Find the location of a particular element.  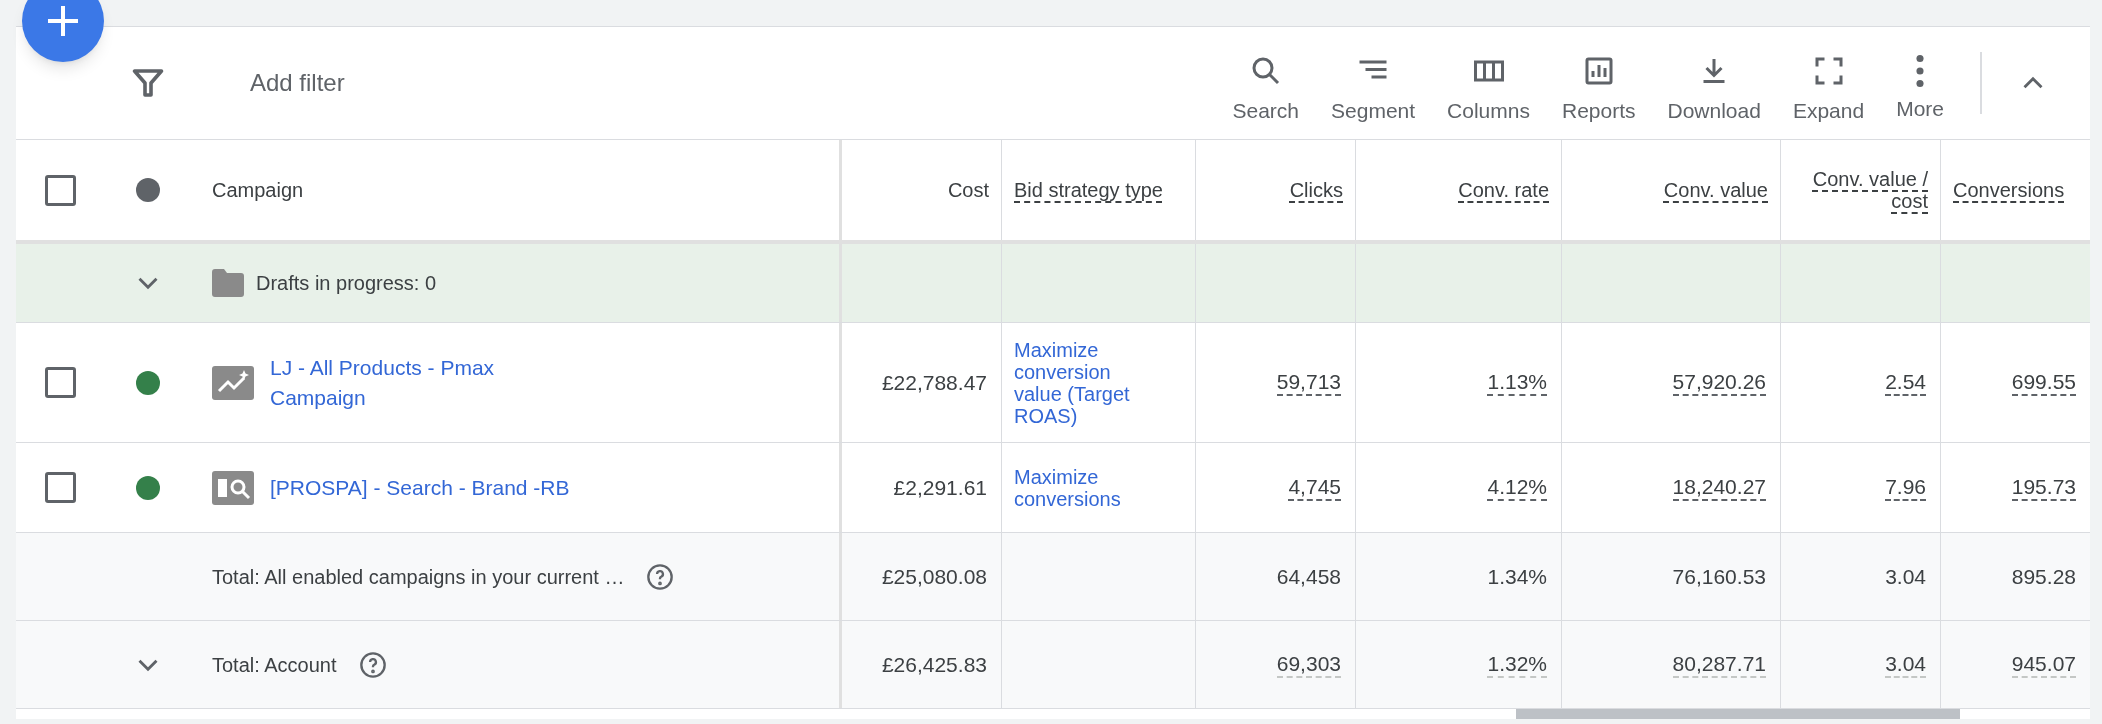

column-header: Cost is located at coordinates (968, 190).